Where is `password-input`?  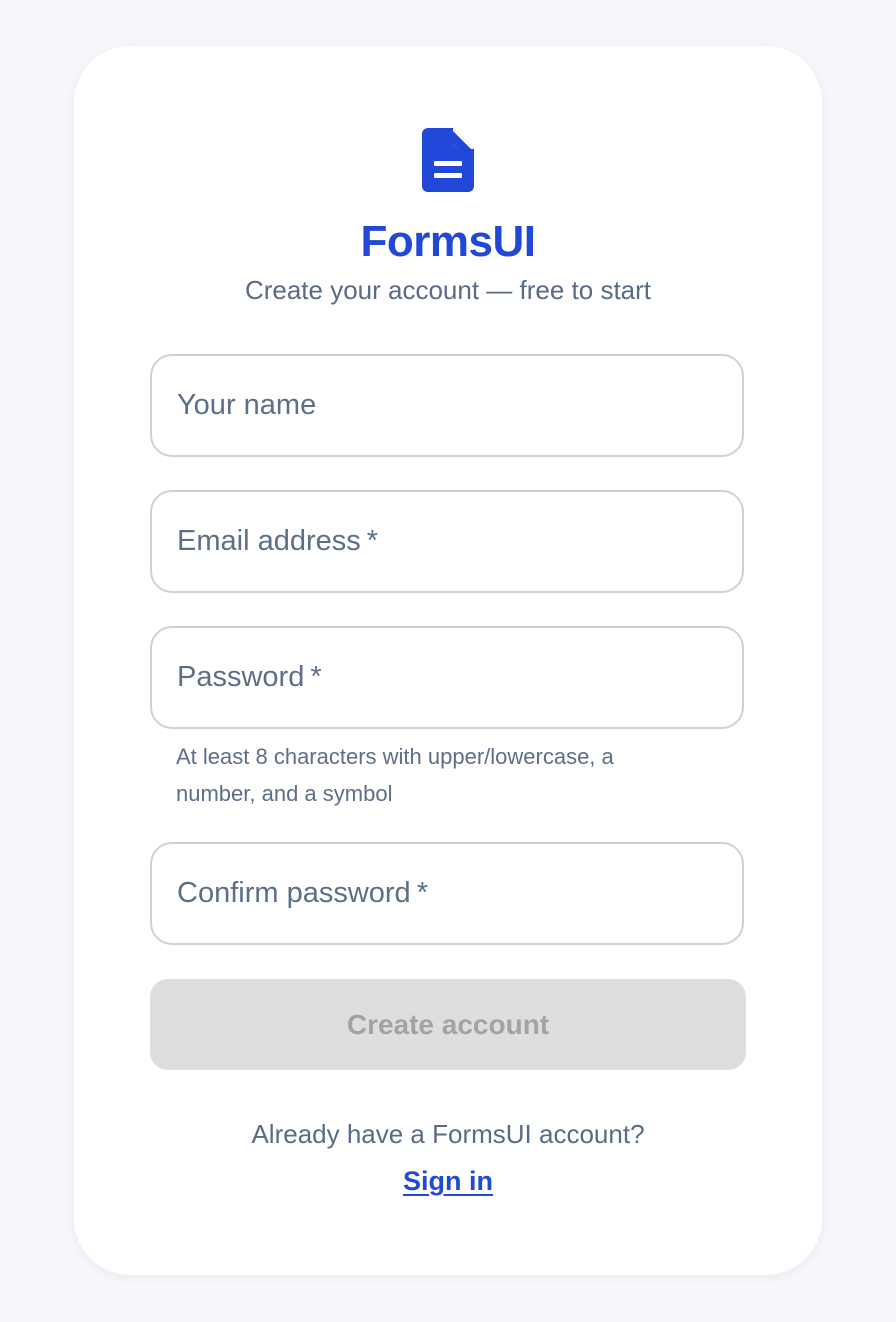 password-input is located at coordinates (449, 678).